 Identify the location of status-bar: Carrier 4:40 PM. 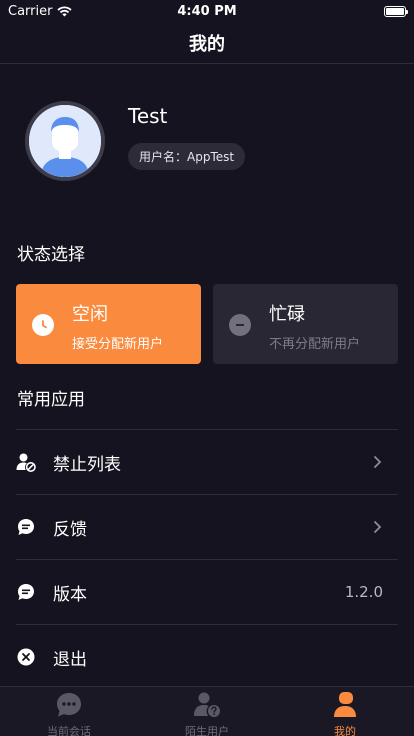
(207, 11).